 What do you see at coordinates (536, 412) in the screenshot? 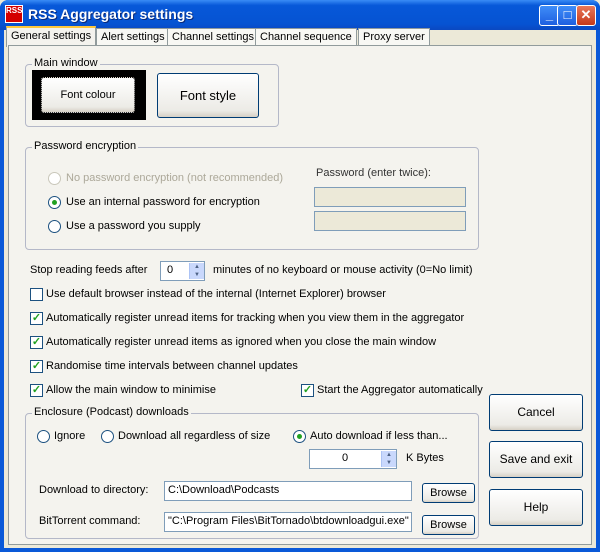
I see `cancel-button: Cancel` at bounding box center [536, 412].